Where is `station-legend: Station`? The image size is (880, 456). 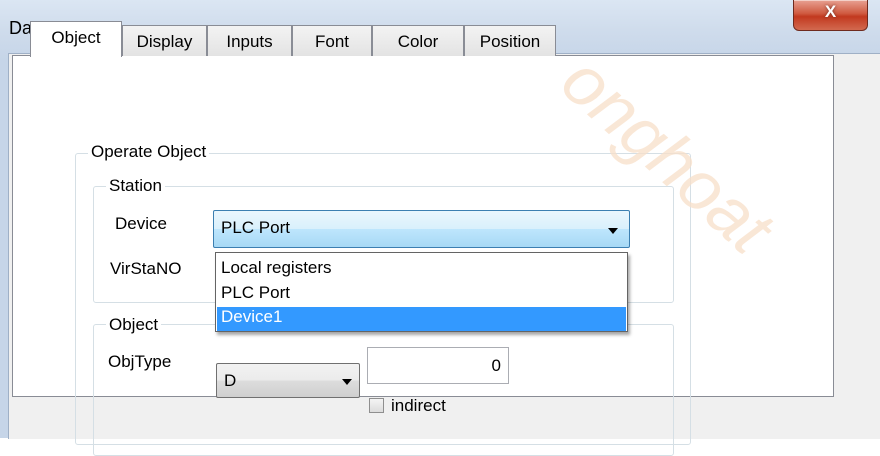 station-legend: Station is located at coordinates (135, 186).